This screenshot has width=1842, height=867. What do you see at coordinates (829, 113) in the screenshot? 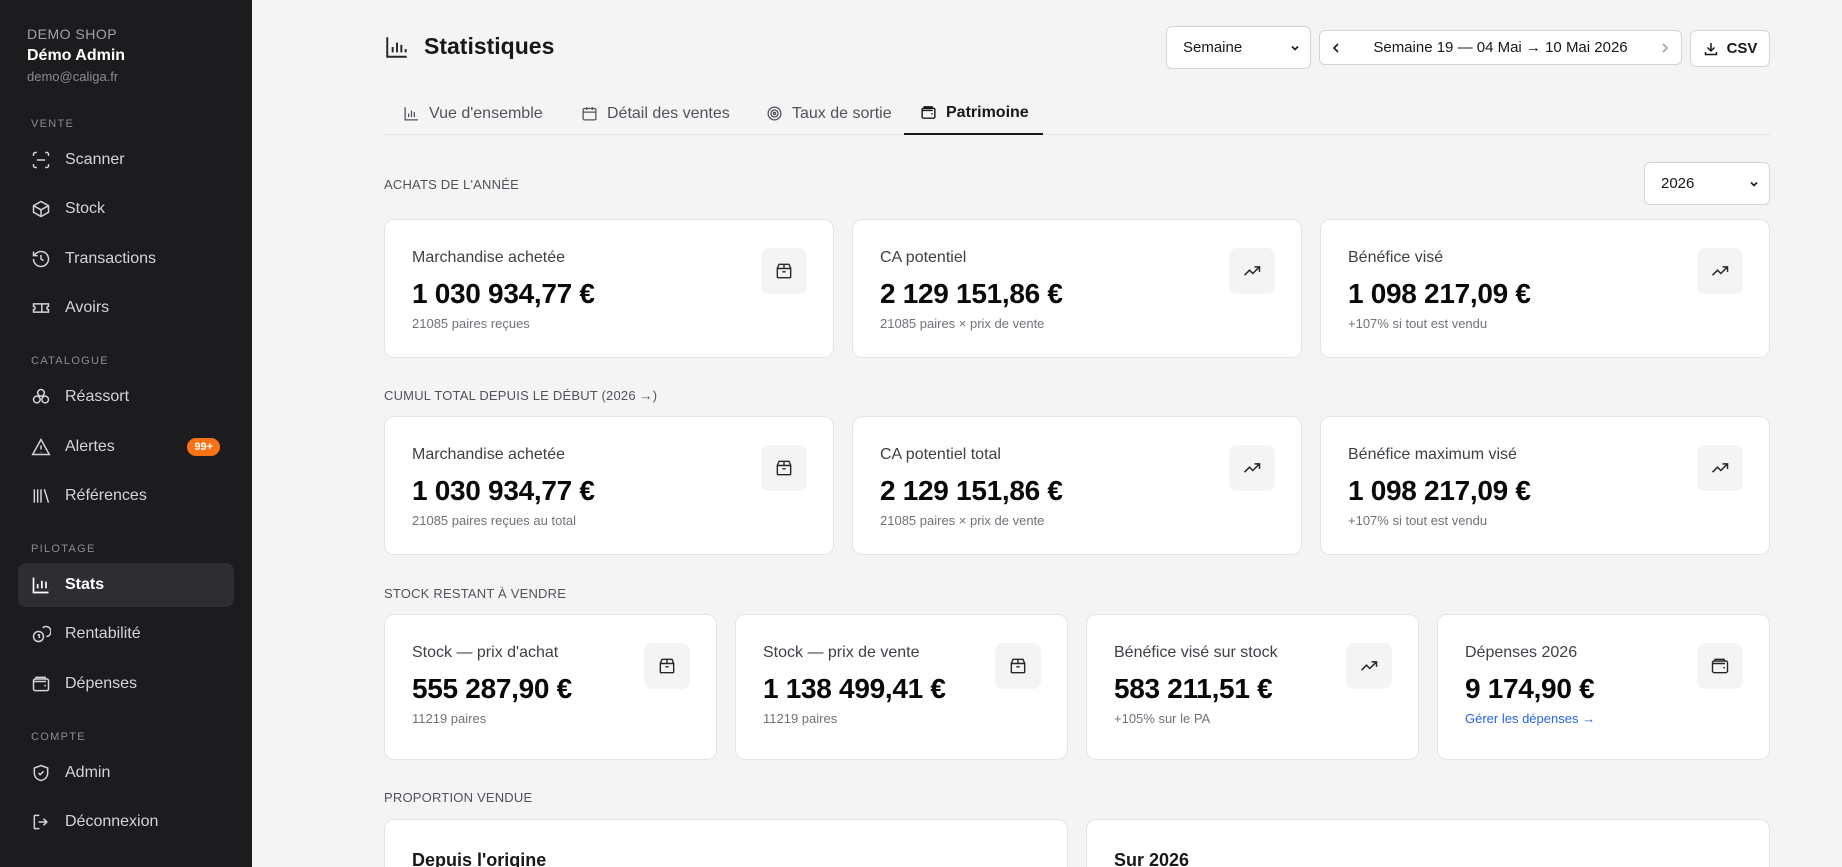
I see `tab-taux-sortie: Taux de sortie` at bounding box center [829, 113].